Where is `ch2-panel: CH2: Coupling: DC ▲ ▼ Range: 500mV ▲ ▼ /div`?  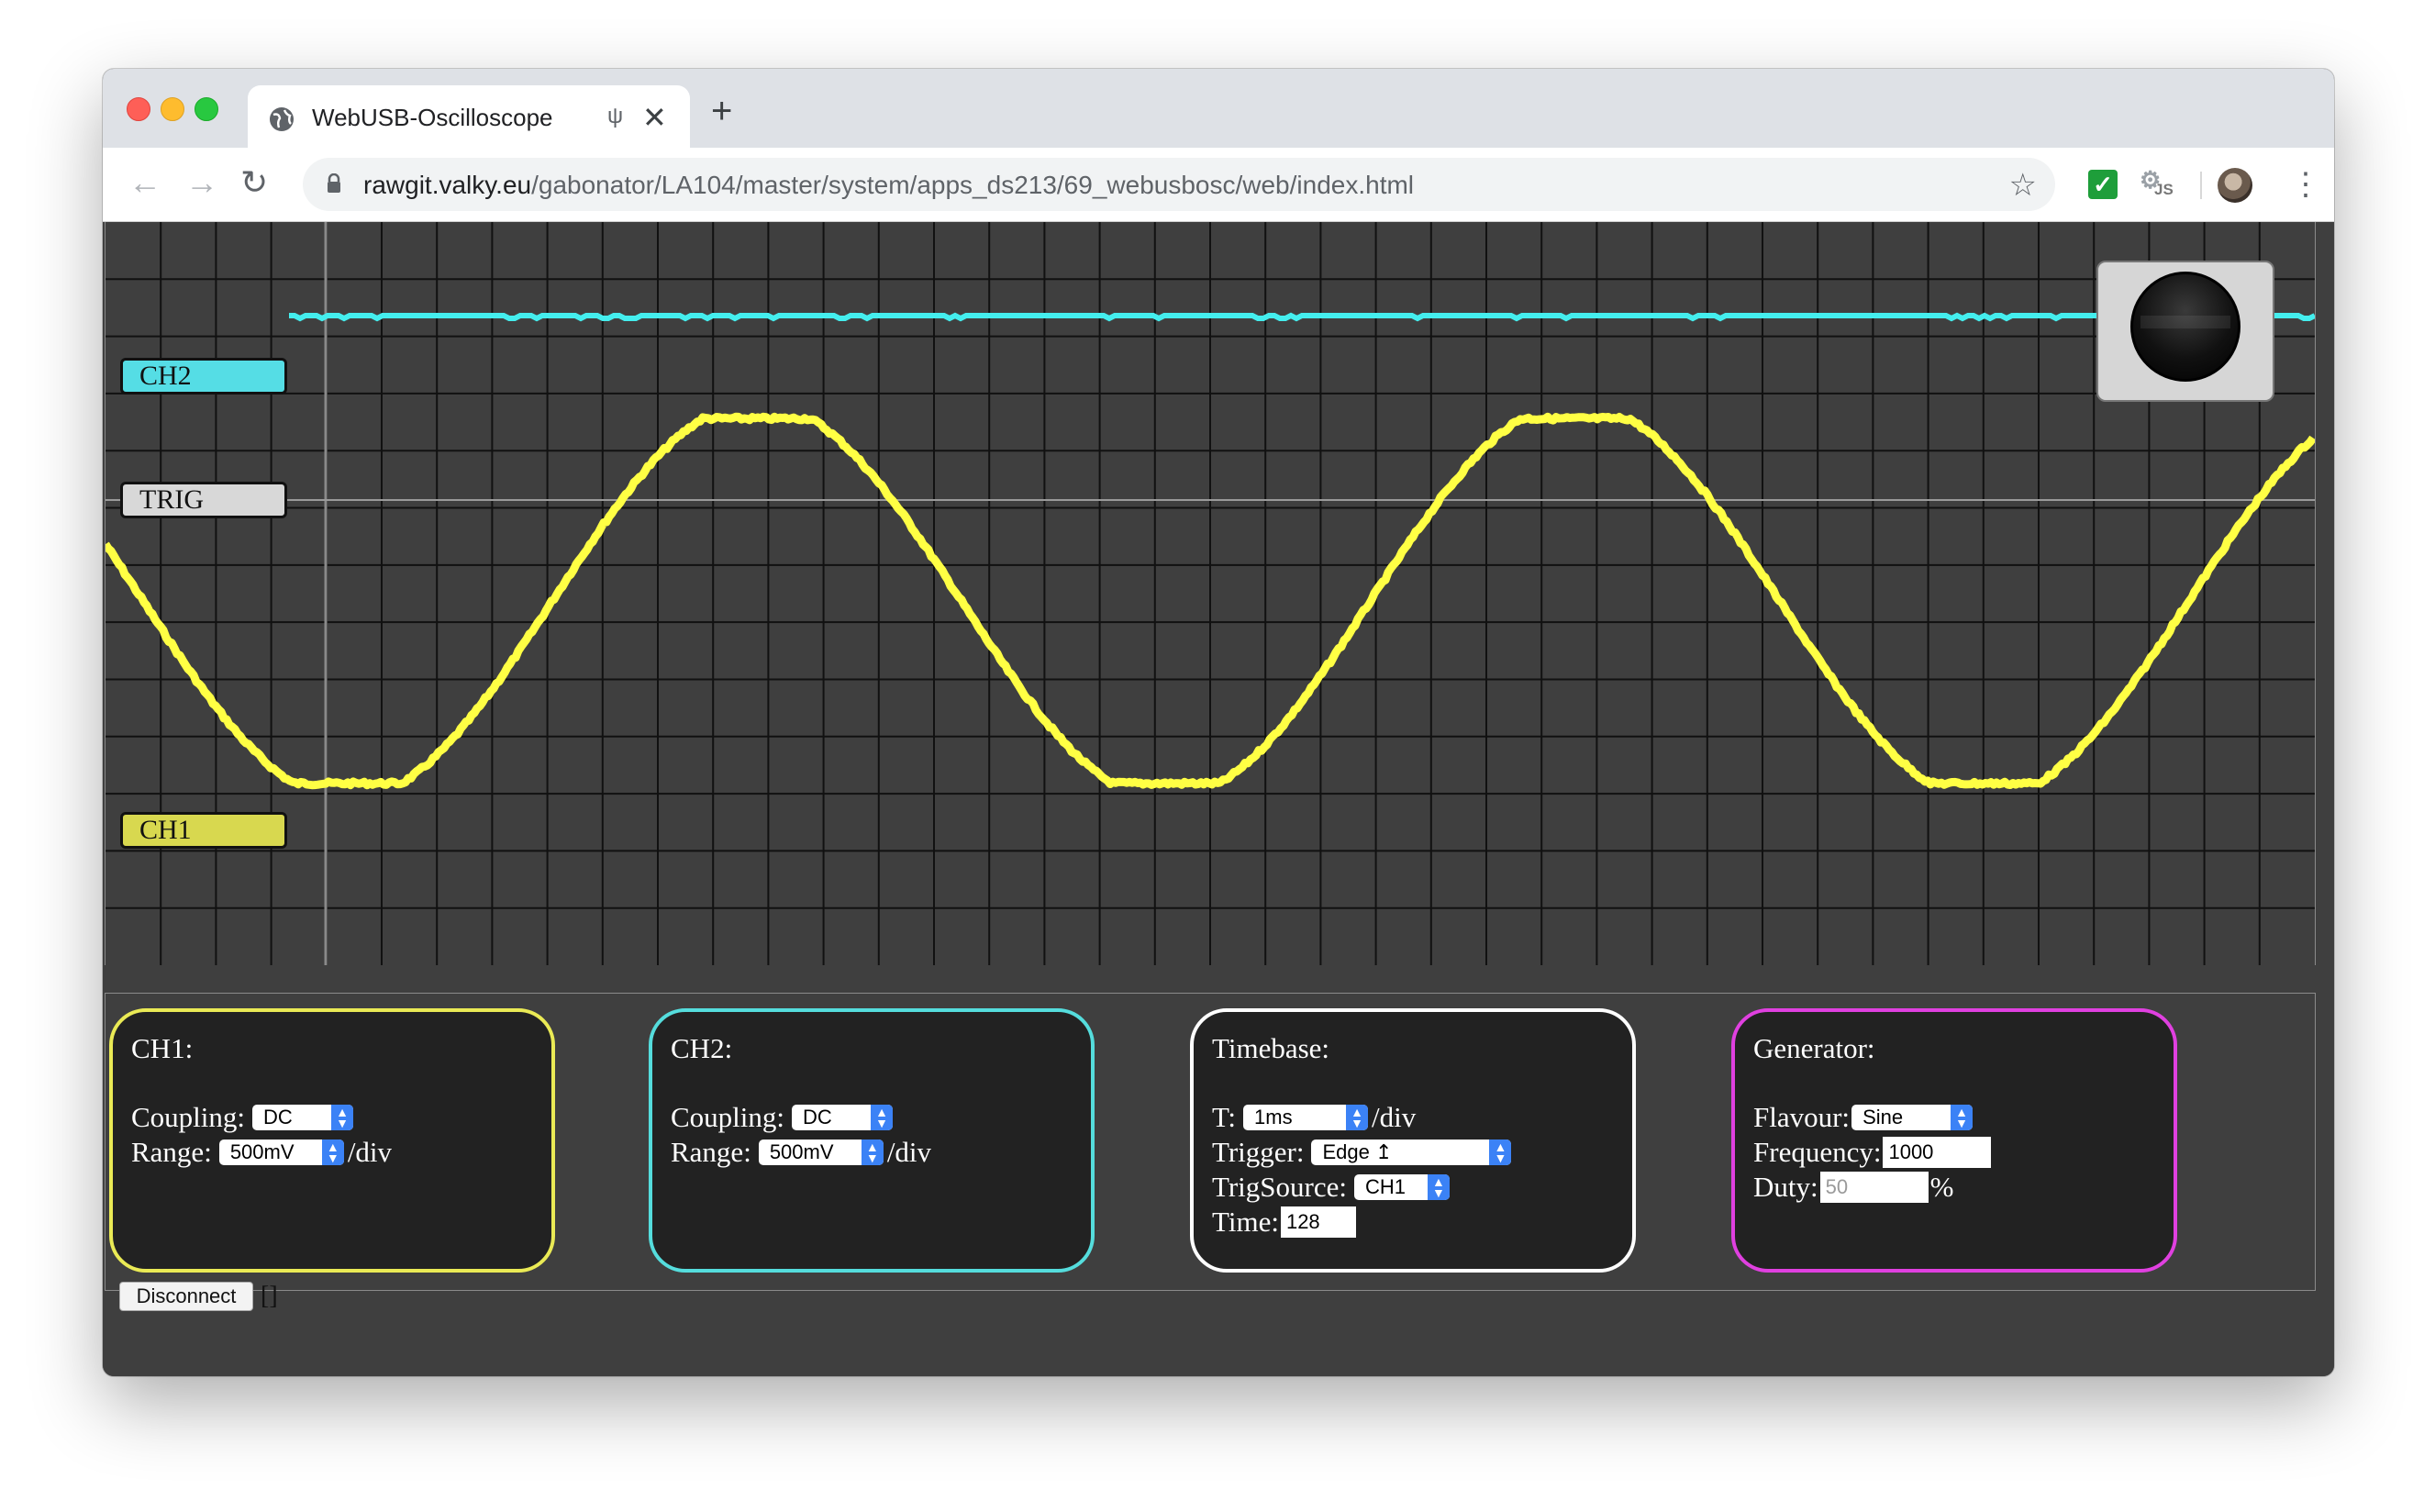
ch2-panel: CH2: Coupling: DC ▲ ▼ Range: 500mV ▲ ▼ /div is located at coordinates (872, 1141).